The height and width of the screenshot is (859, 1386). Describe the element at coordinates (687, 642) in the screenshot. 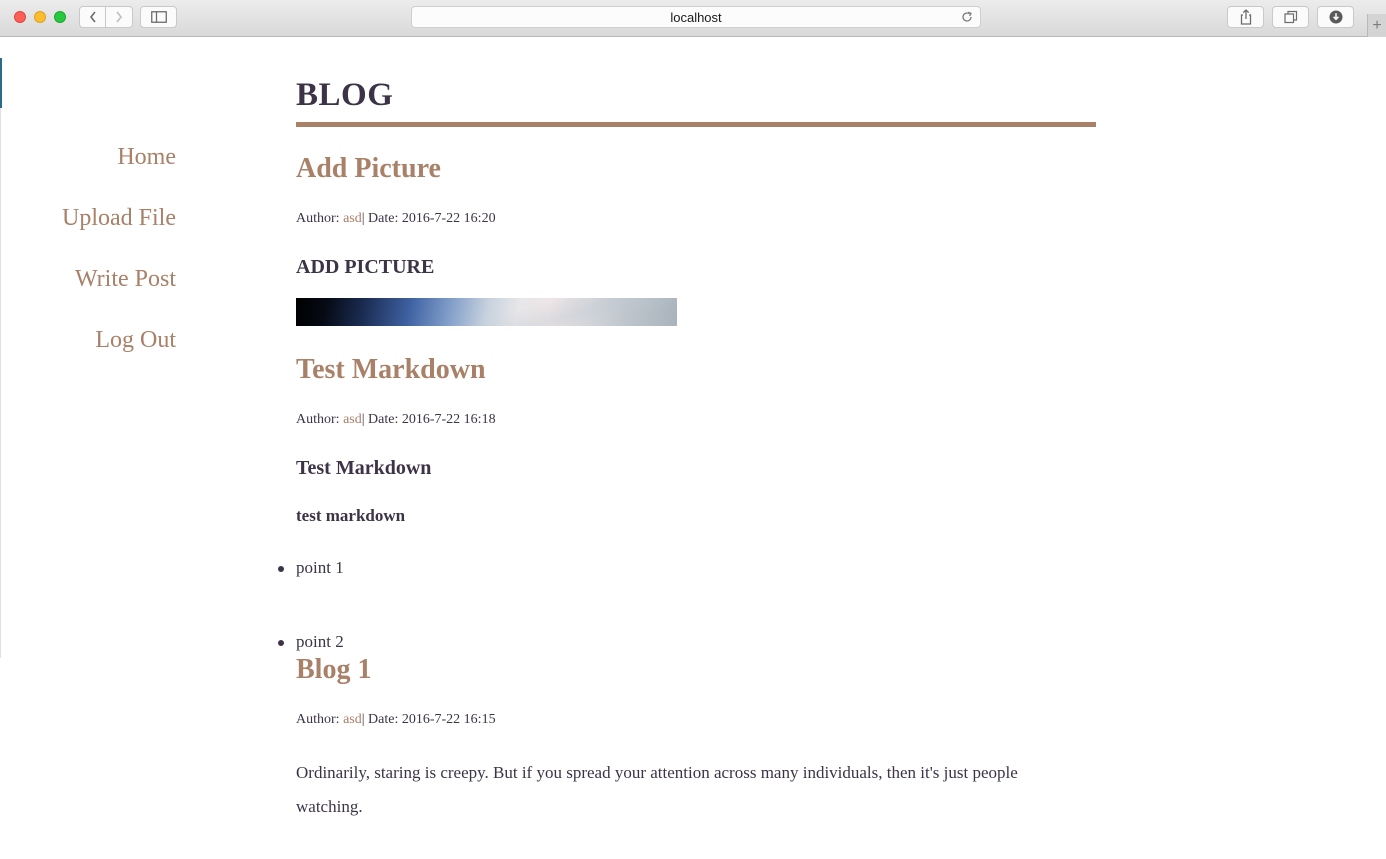

I see `list-item: point 2` at that location.